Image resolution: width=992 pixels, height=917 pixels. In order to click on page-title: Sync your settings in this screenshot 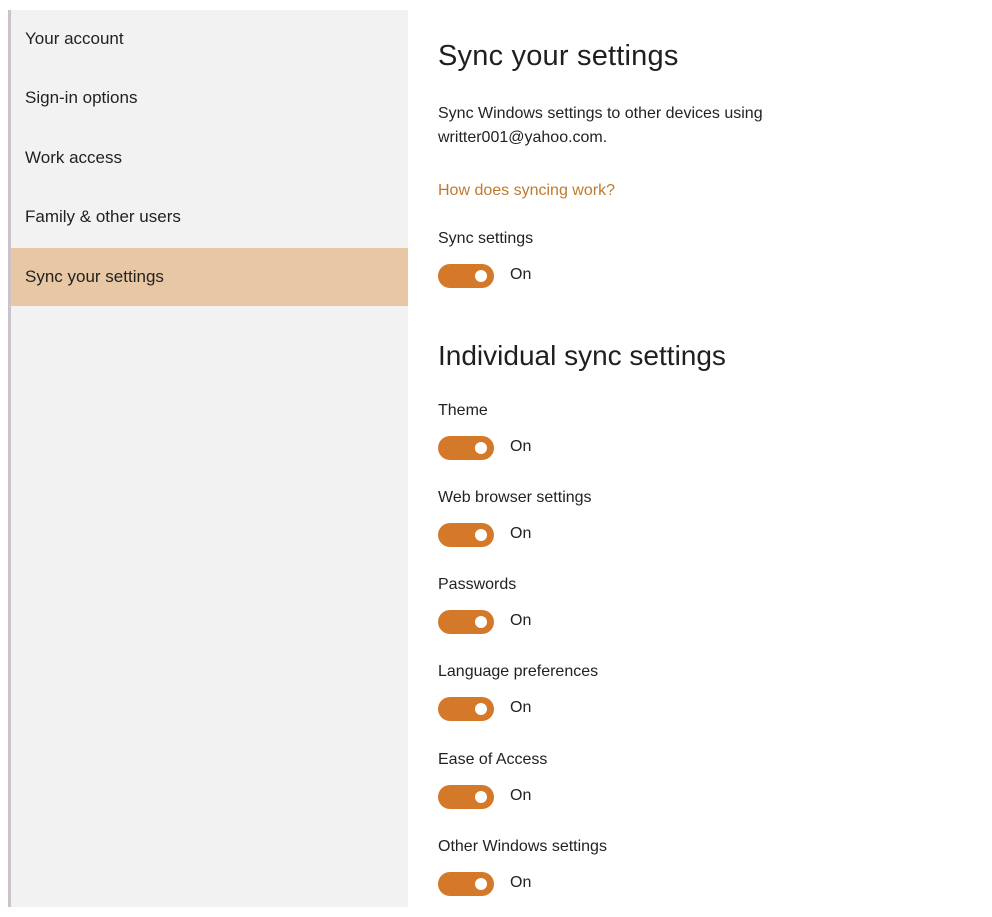, I will do `click(558, 56)`.